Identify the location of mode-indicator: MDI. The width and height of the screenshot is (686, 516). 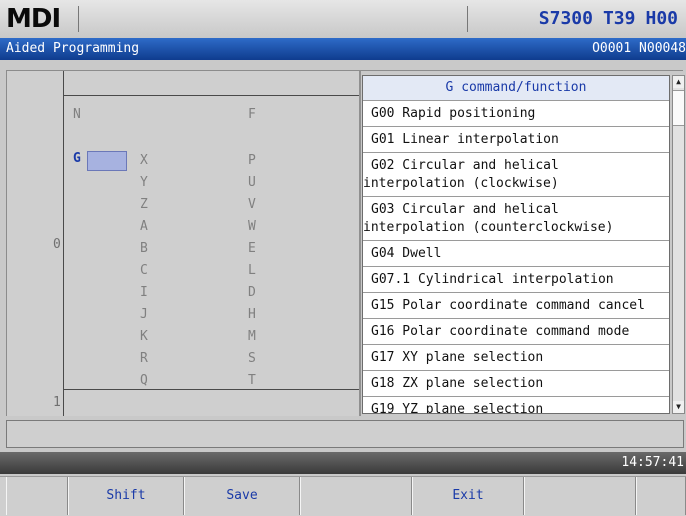
(33, 19).